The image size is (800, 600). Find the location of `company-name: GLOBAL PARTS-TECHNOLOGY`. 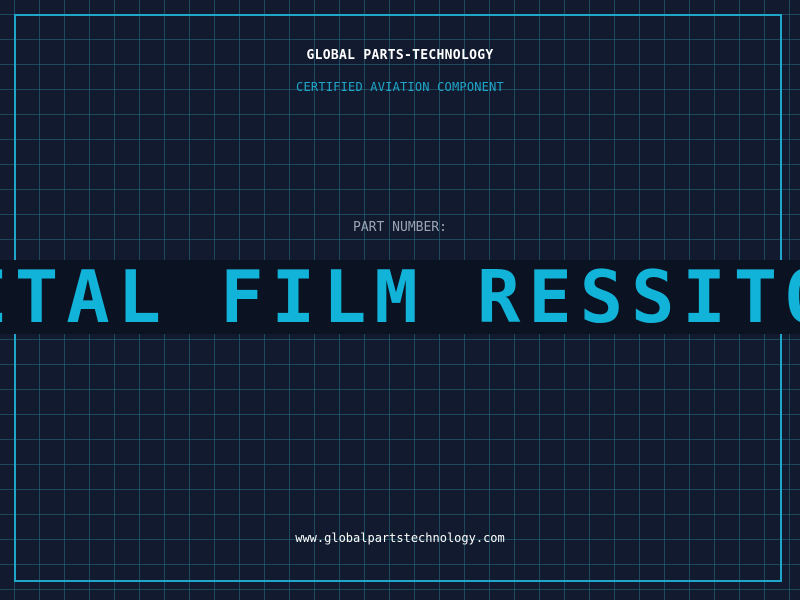

company-name: GLOBAL PARTS-TECHNOLOGY is located at coordinates (400, 55).